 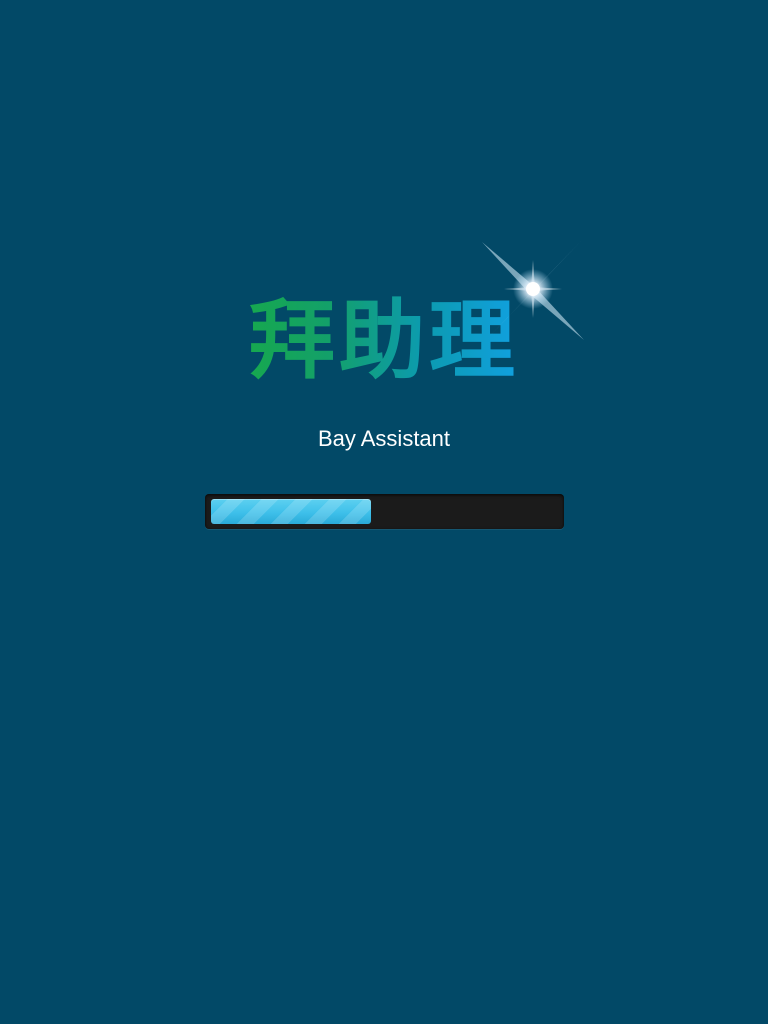 I want to click on app-logo: 拜助理, so click(x=384, y=341).